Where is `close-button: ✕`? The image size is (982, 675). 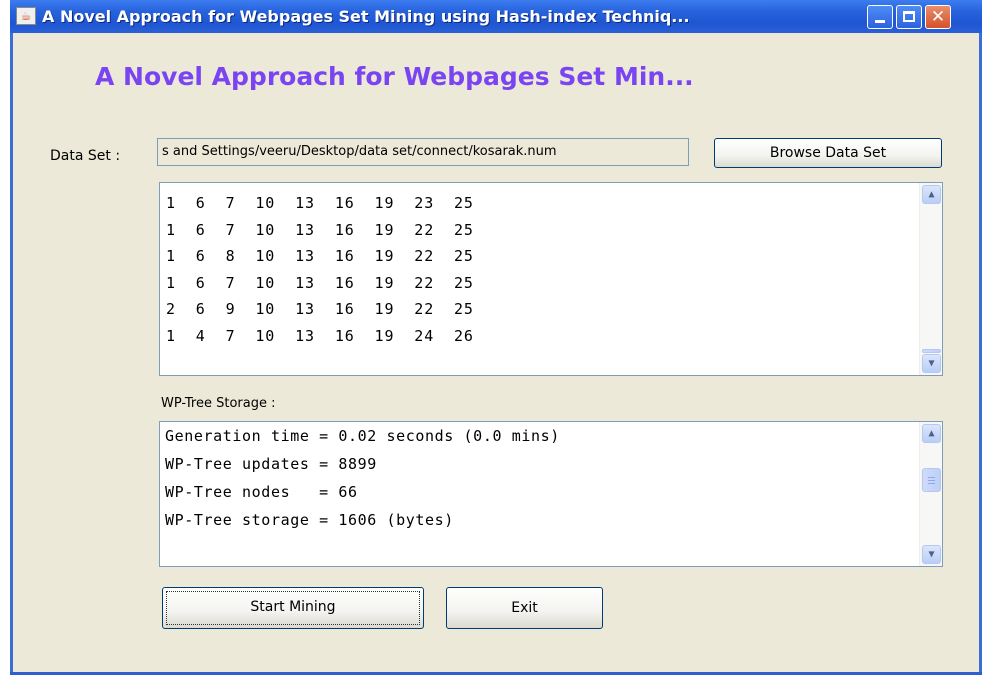
close-button: ✕ is located at coordinates (938, 17).